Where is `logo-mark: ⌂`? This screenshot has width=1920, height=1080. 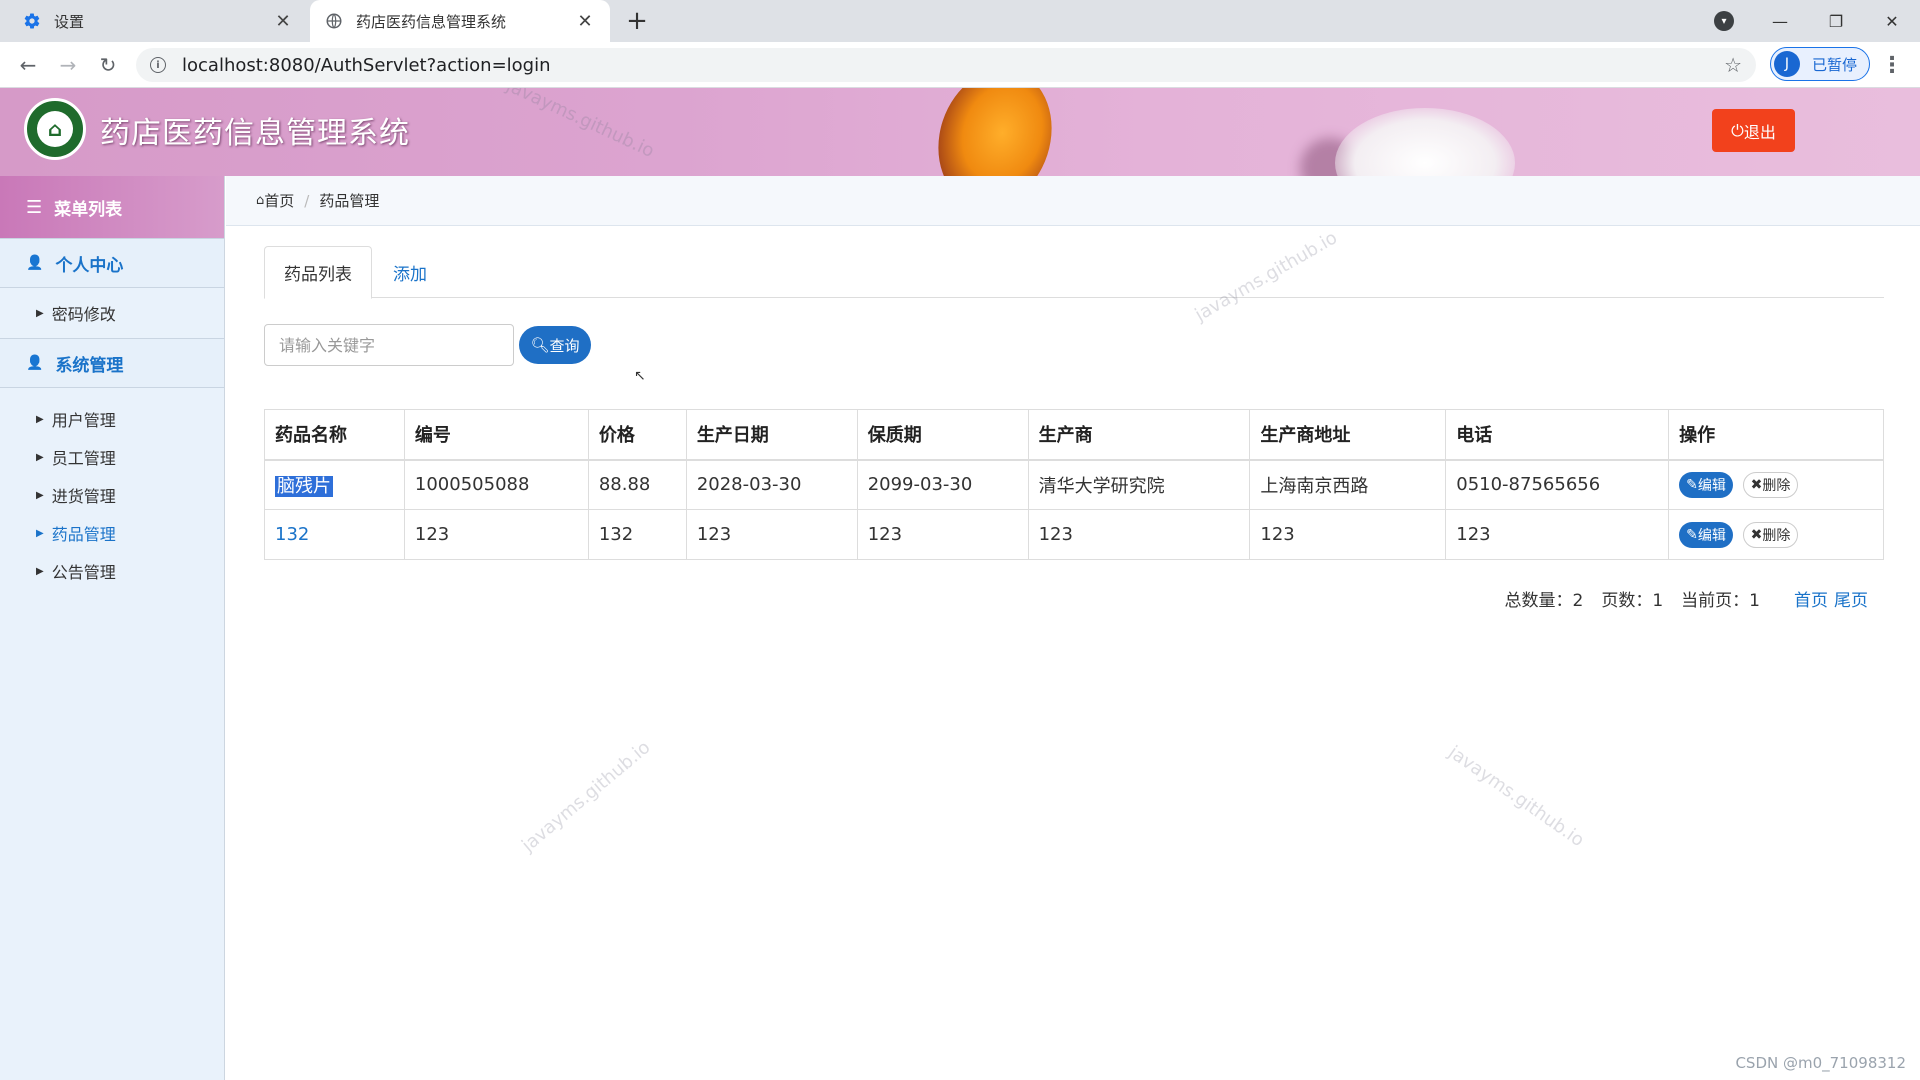
logo-mark: ⌂ is located at coordinates (55, 129).